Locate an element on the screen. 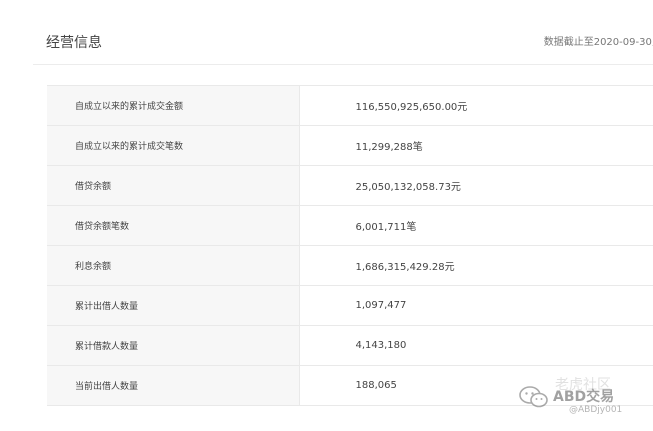 Image resolution: width=653 pixels, height=431 pixels. row-value: 25,050,132,058.73元 is located at coordinates (476, 185).